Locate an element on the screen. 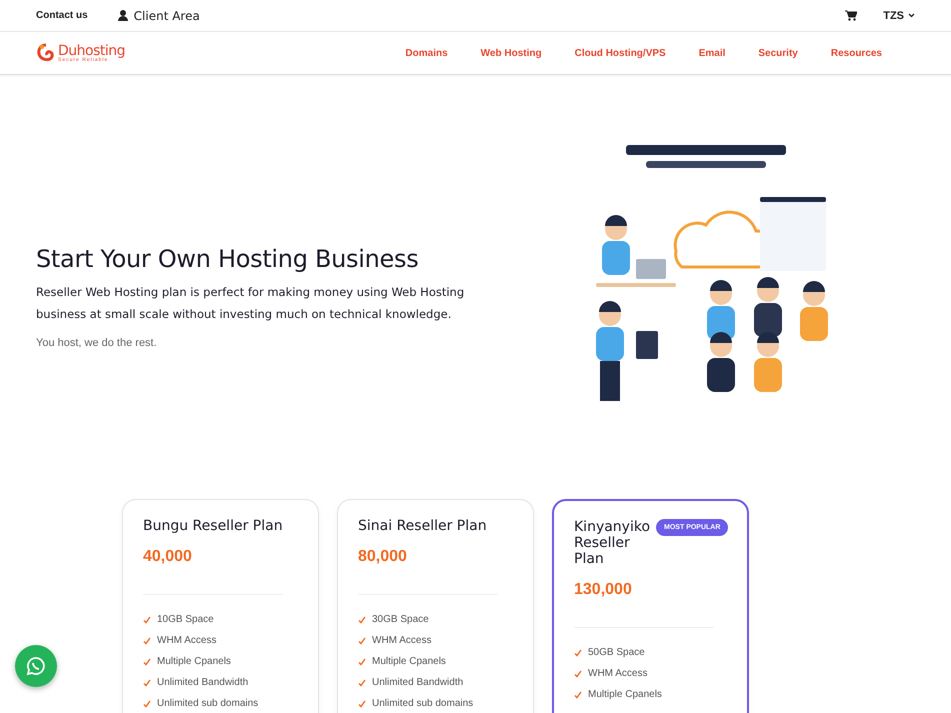 Image resolution: width=951 pixels, height=713 pixels. feature-text: 10GB Space is located at coordinates (185, 619).